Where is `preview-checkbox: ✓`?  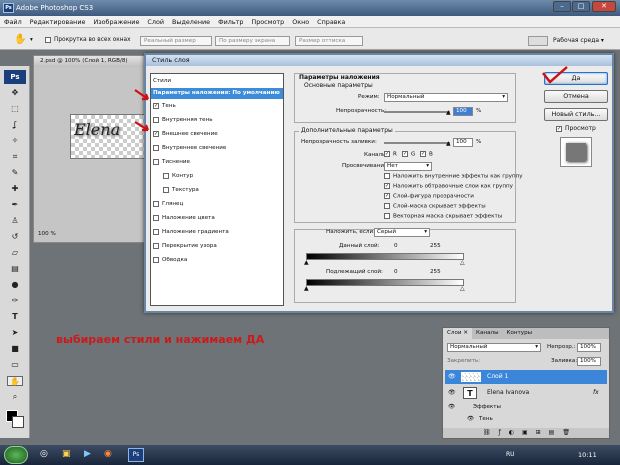
preview-checkbox: ✓ is located at coordinates (559, 128).